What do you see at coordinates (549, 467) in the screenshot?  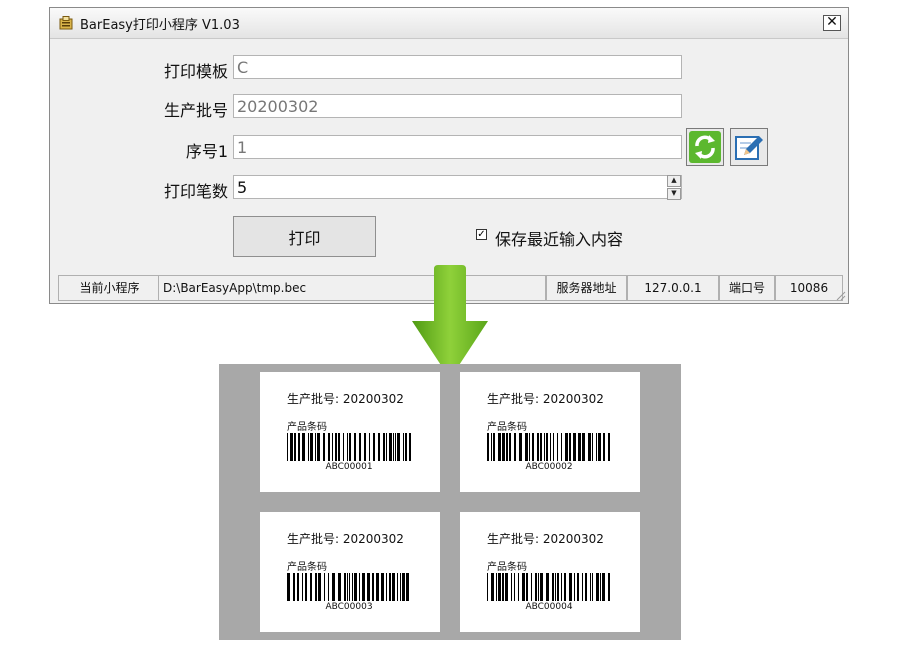 I see `label-code: ABC00002` at bounding box center [549, 467].